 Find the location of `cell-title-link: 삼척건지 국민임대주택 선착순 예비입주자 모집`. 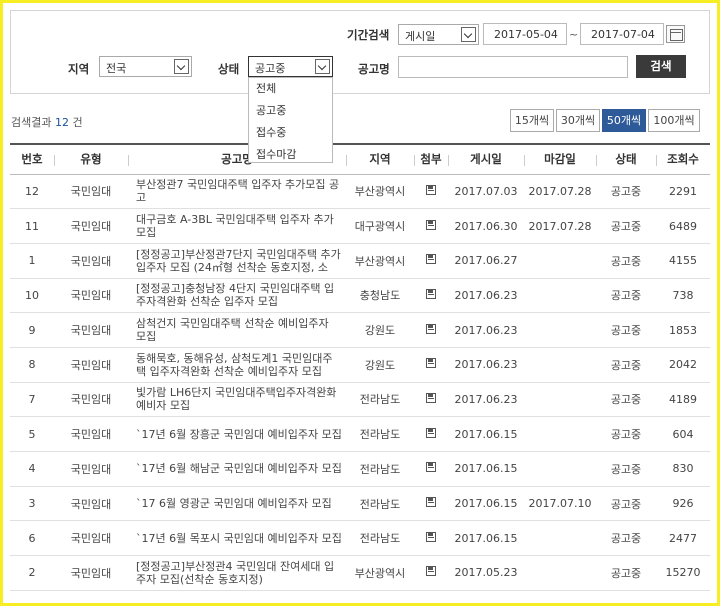

cell-title-link: 삼척건지 국민임대주택 선착순 예비입주자 모집 is located at coordinates (237, 330).